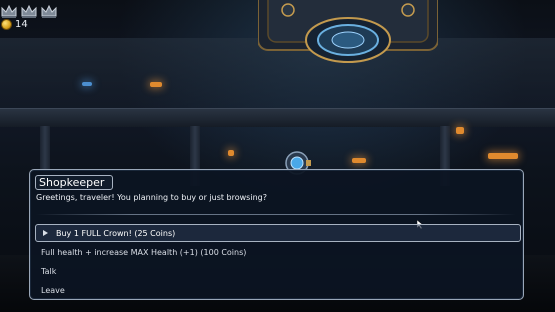 Image resolution: width=555 pixels, height=312 pixels. What do you see at coordinates (277, 117) in the screenshot?
I see `background-ledge` at bounding box center [277, 117].